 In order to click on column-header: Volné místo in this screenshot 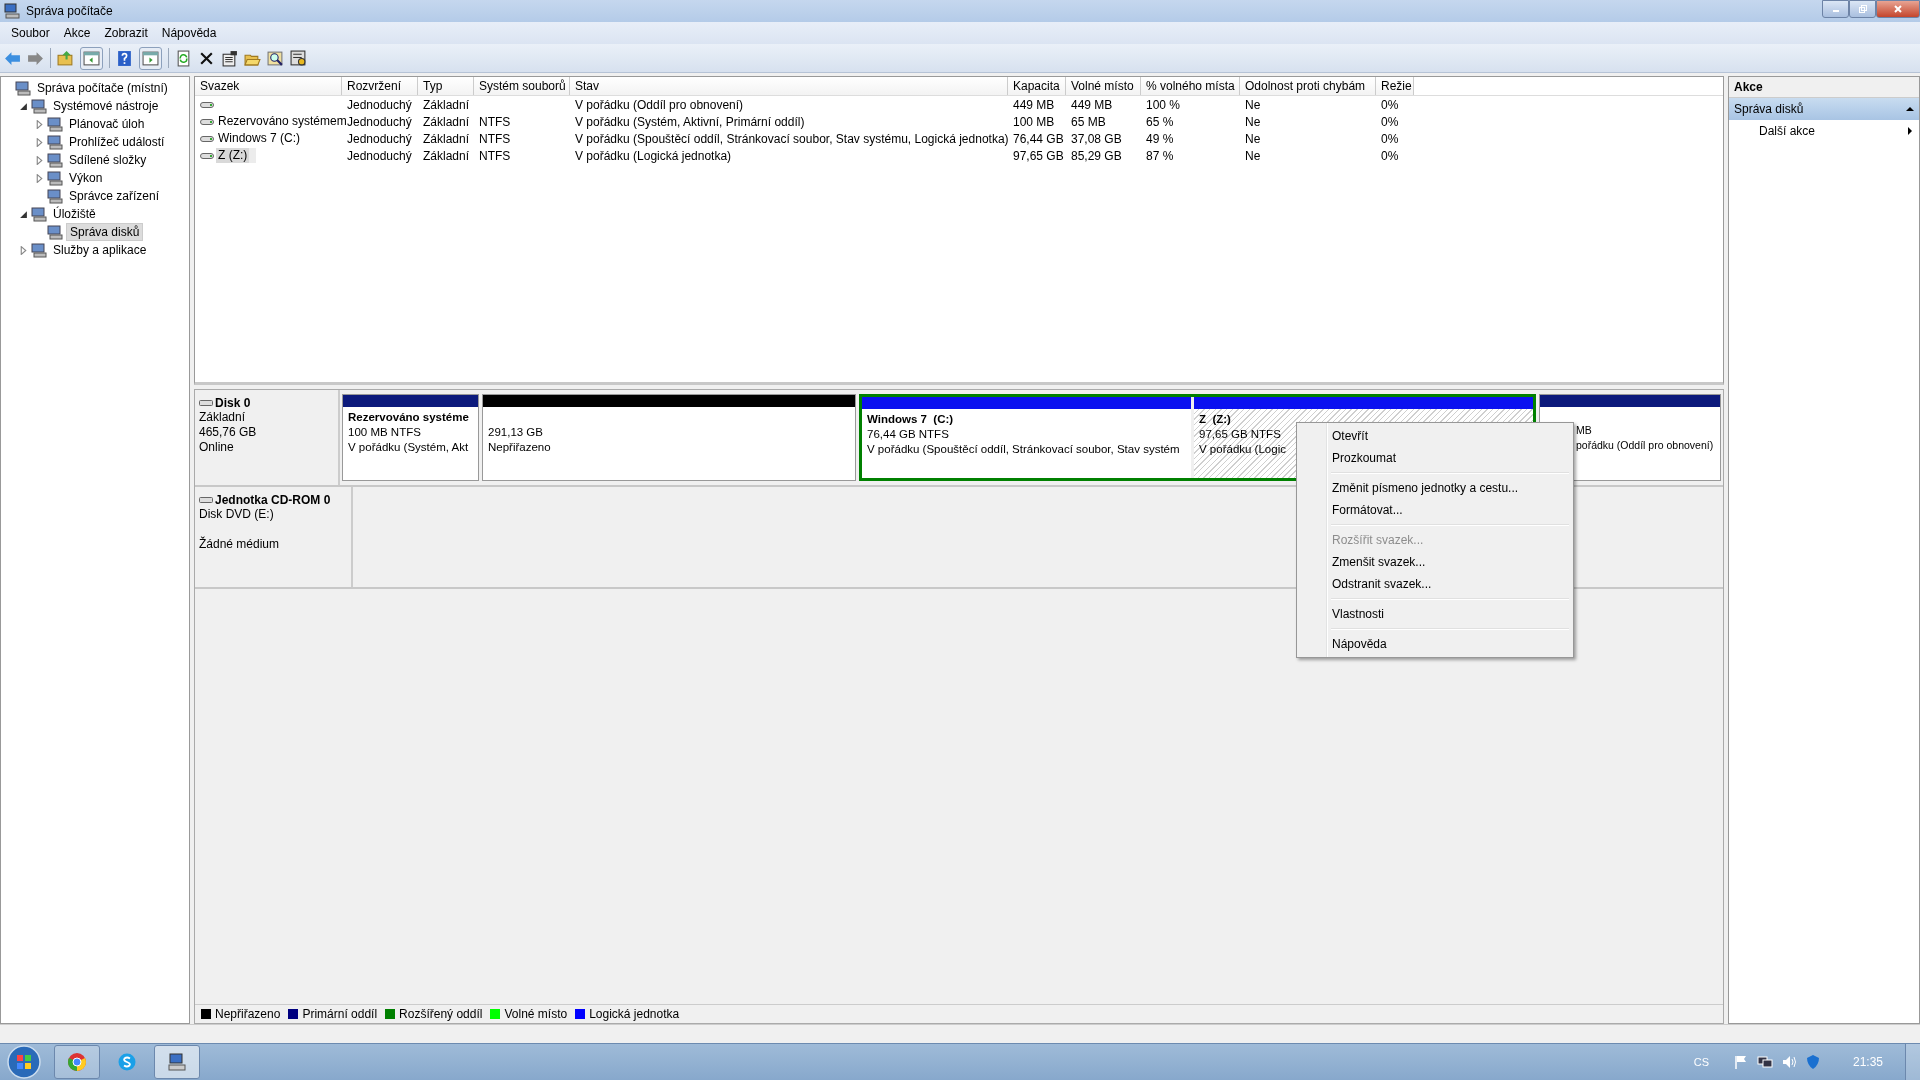, I will do `click(1103, 86)`.